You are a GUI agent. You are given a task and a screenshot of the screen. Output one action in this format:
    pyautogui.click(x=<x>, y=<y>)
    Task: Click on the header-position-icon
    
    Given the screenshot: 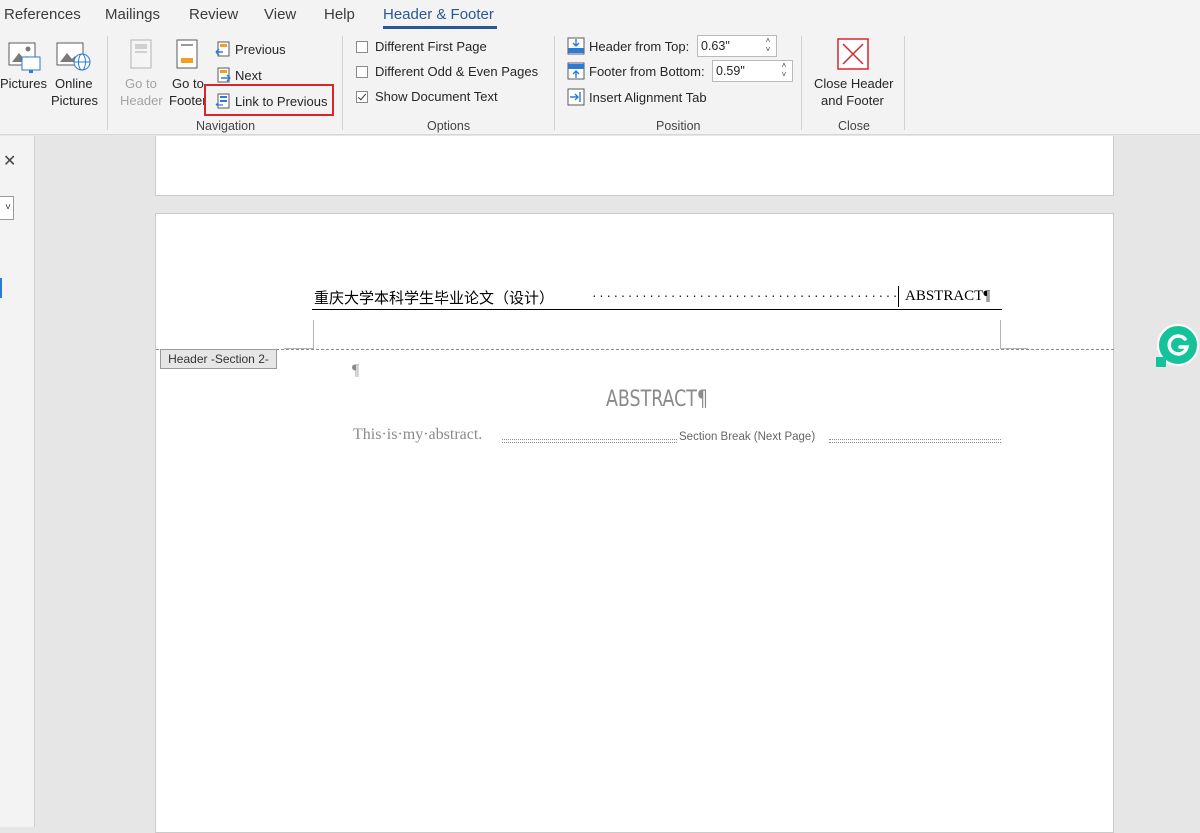 What is the action you would take?
    pyautogui.click(x=576, y=46)
    